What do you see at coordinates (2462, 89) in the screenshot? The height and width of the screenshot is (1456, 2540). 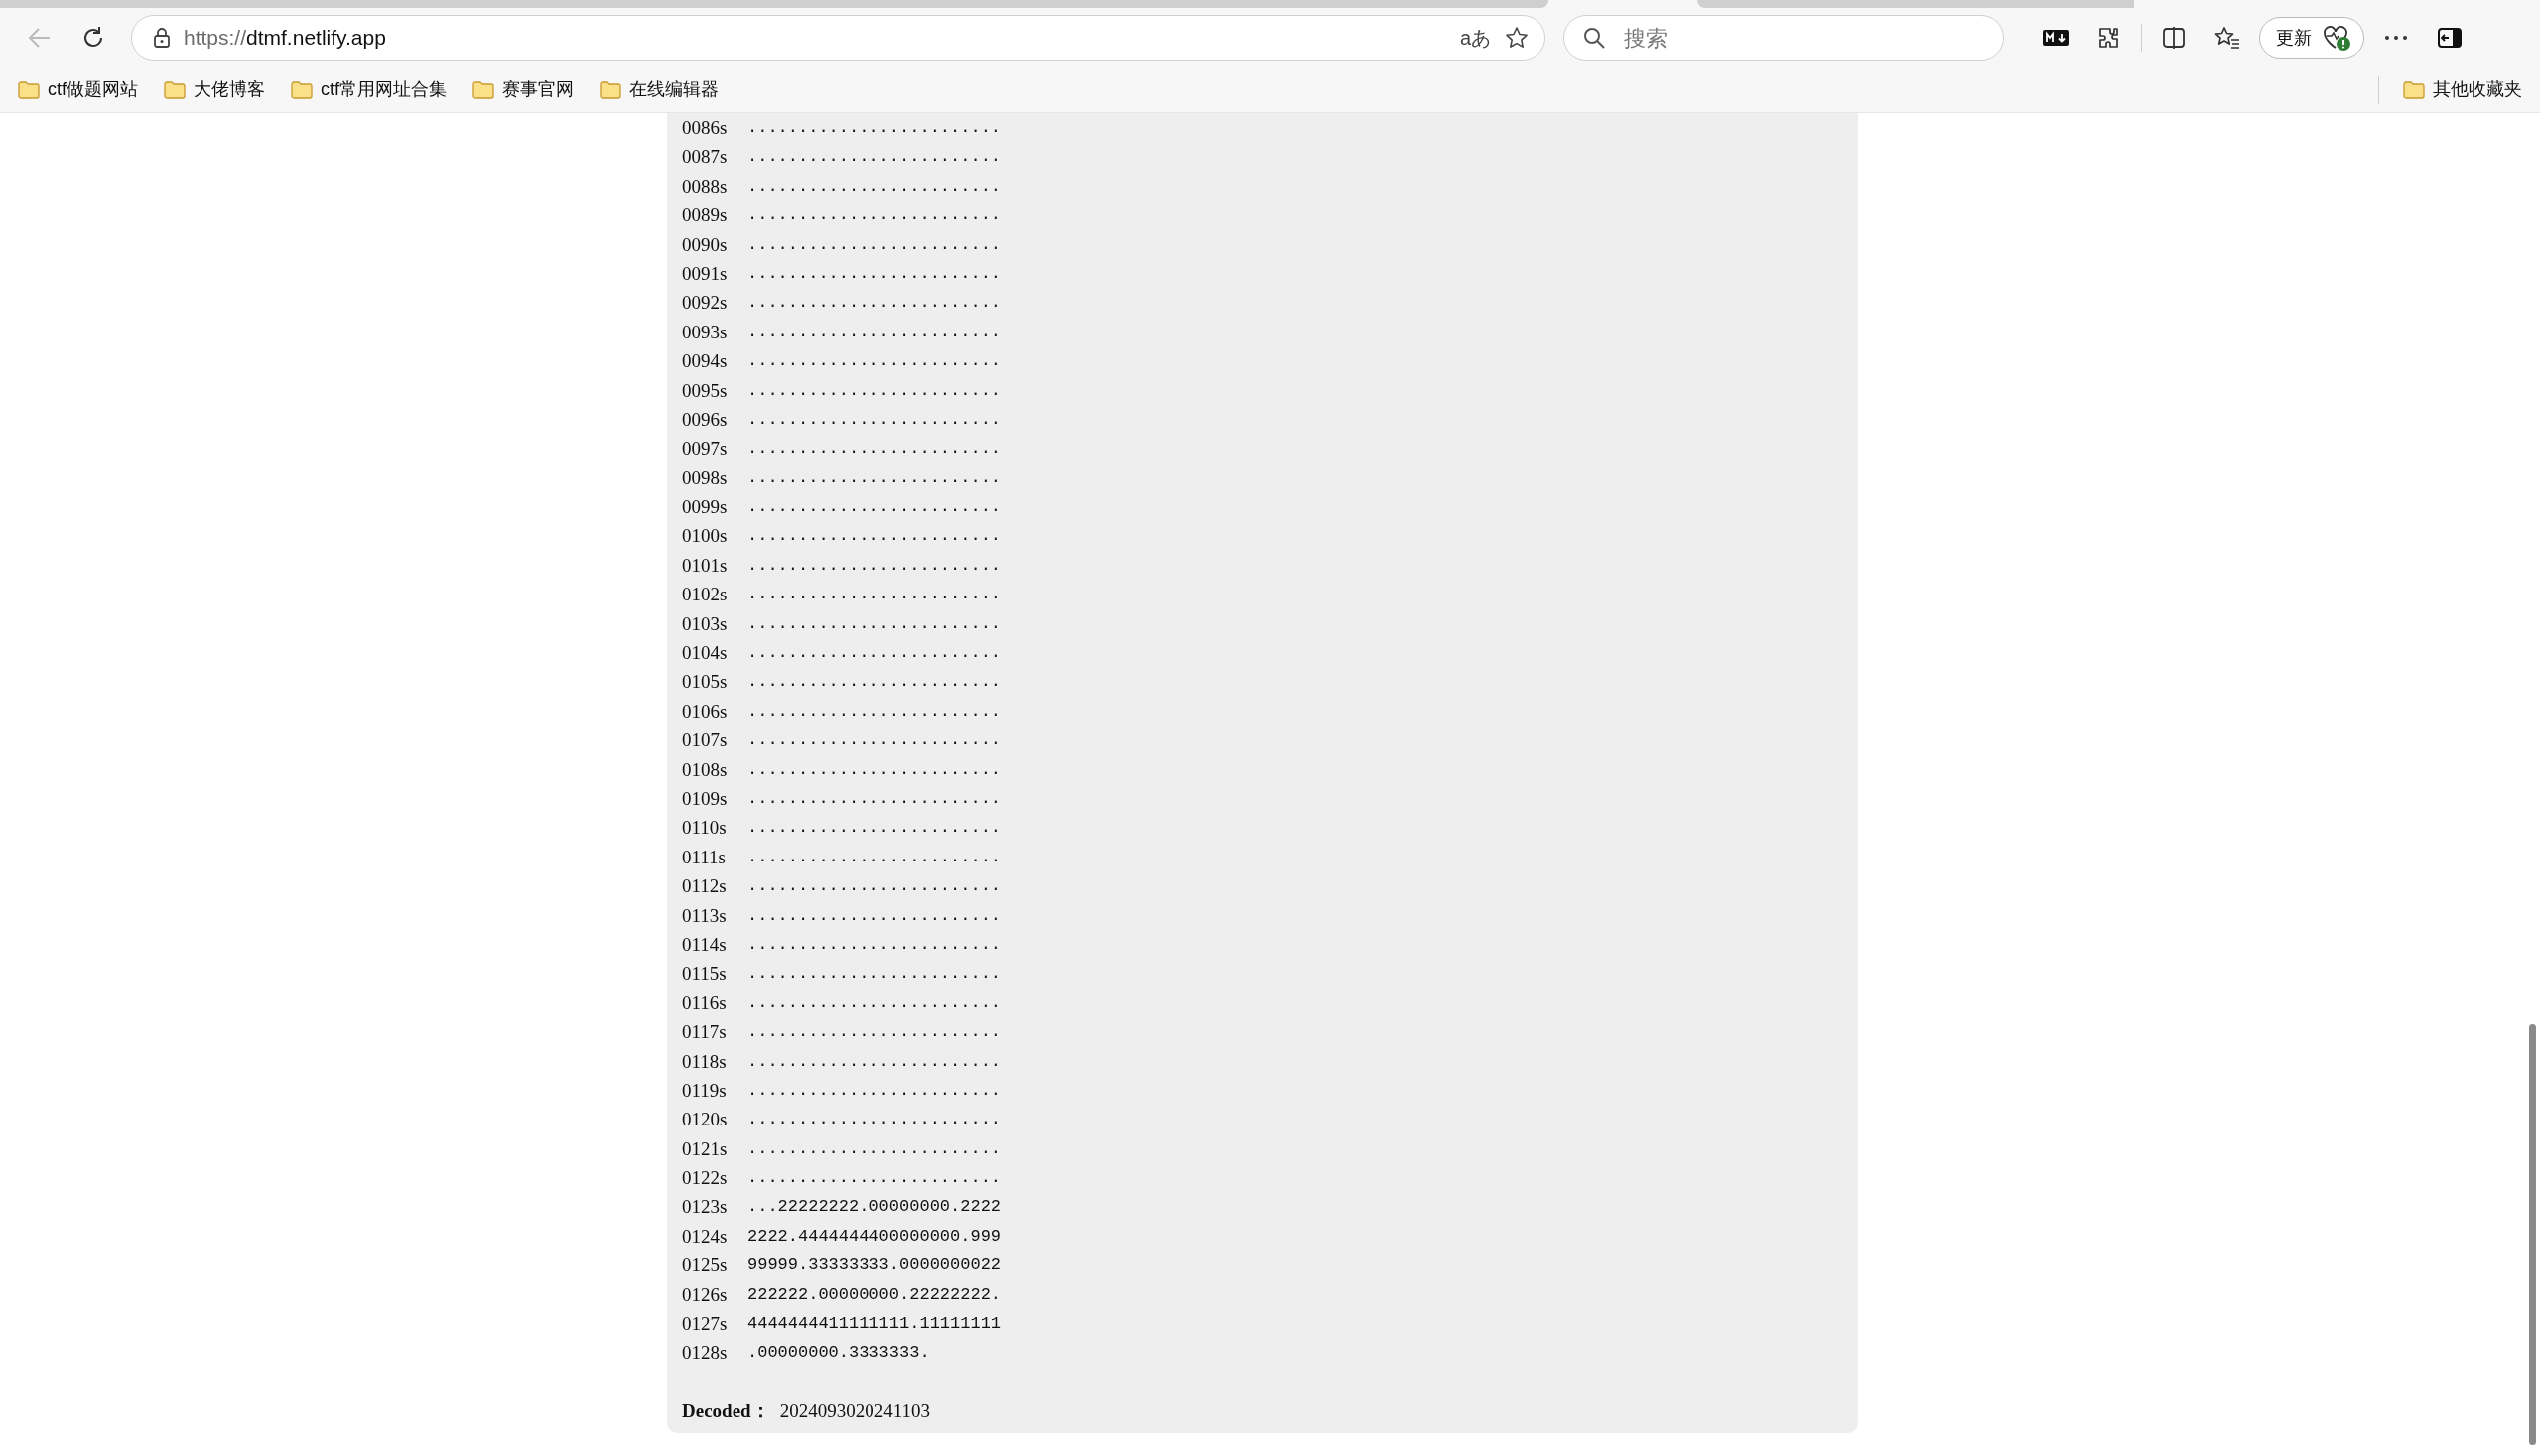 I see `other-bookmarks-folder: 其他收藏夹` at bounding box center [2462, 89].